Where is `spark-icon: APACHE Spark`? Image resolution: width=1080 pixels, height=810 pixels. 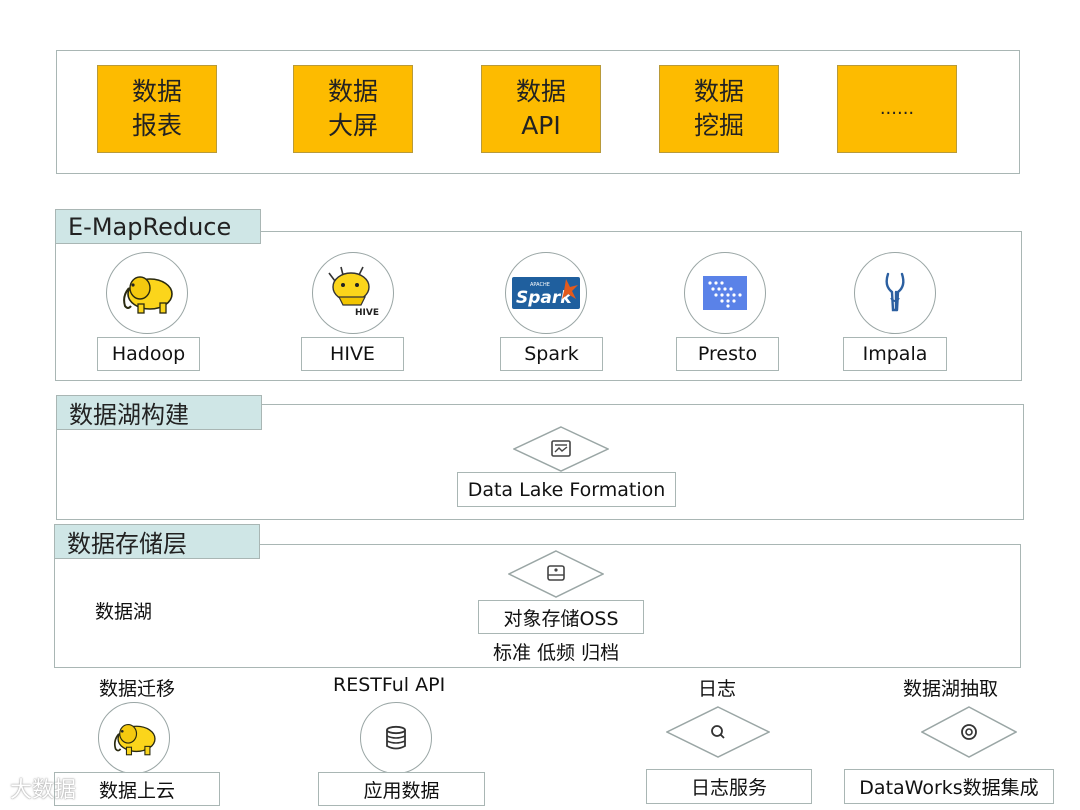 spark-icon: APACHE Spark is located at coordinates (546, 293).